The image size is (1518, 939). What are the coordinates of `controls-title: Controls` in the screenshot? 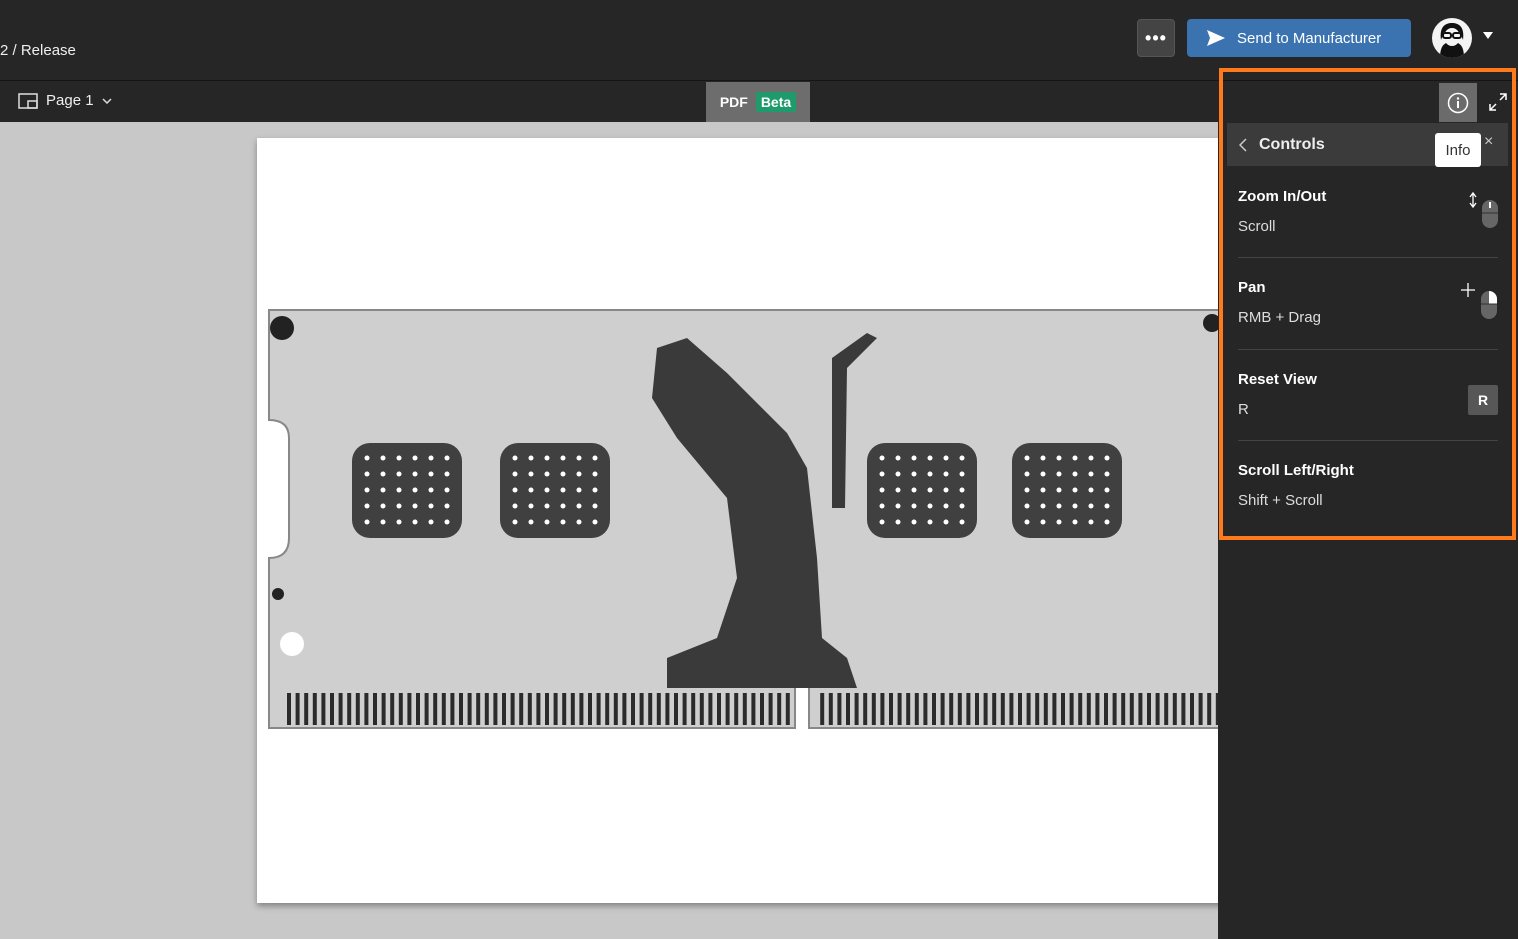 It's located at (1292, 144).